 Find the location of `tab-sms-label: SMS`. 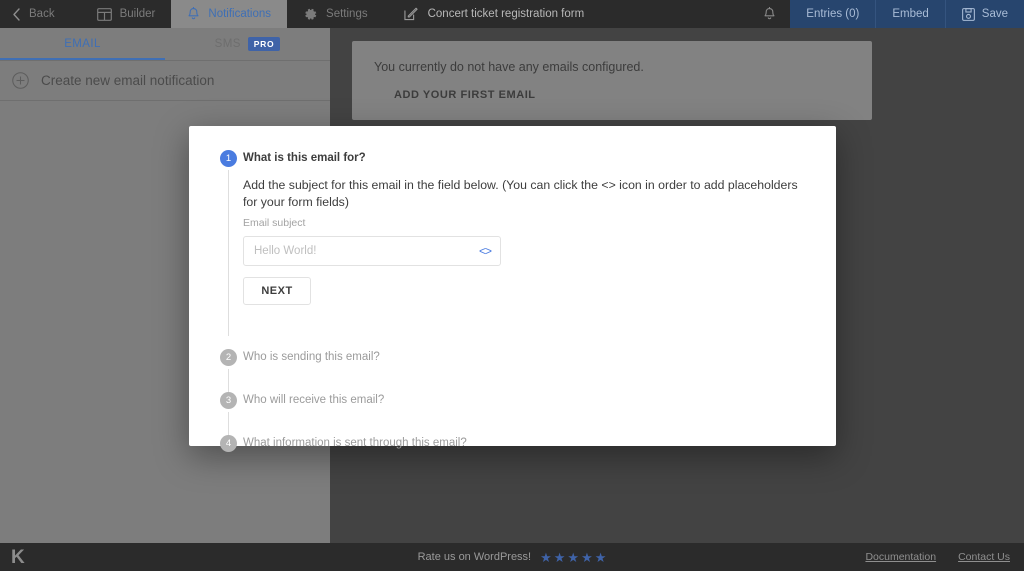

tab-sms-label: SMS is located at coordinates (227, 44).